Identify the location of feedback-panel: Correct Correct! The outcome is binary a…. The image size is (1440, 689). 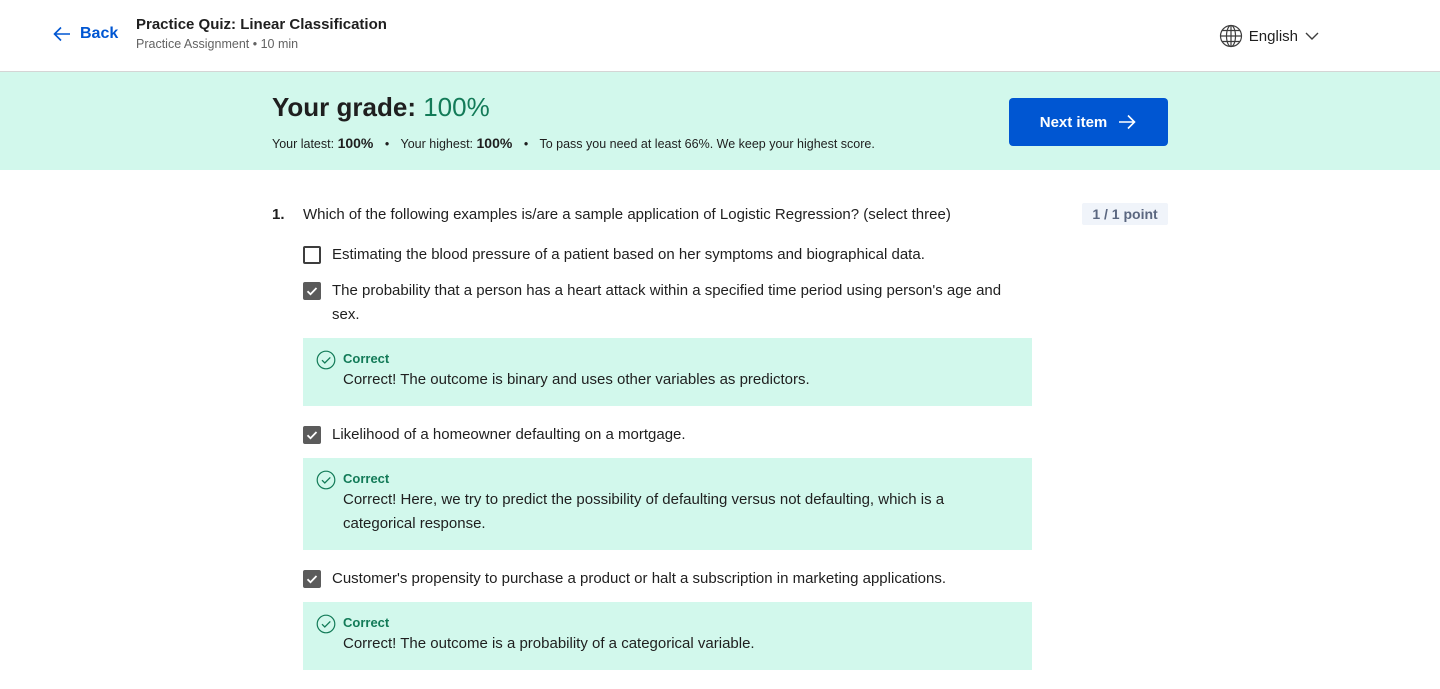
(667, 372).